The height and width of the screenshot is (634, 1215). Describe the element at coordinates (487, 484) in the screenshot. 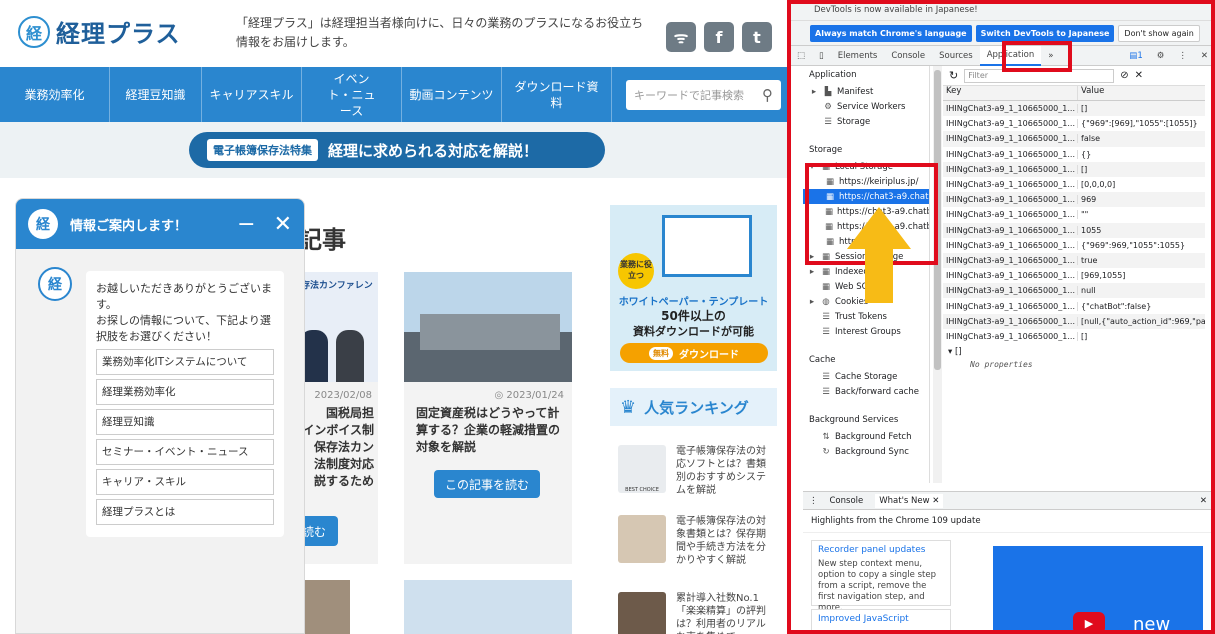

I see `read-button: この記事を読む` at that location.